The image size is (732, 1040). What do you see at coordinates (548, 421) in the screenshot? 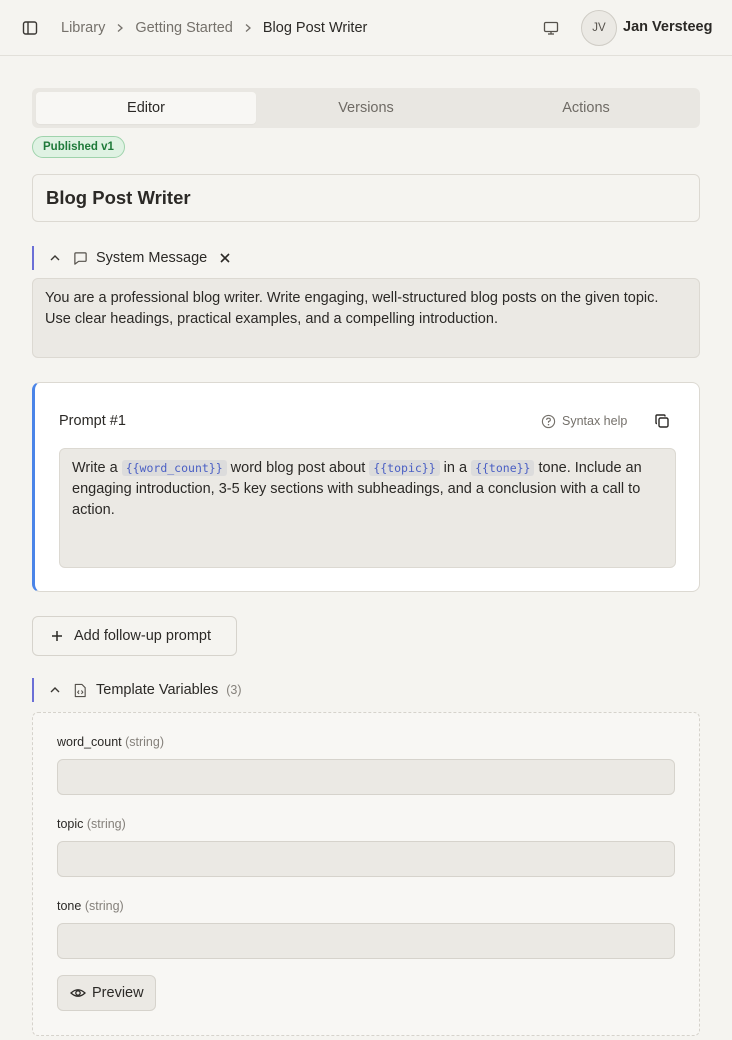
I see `help-circle-icon` at bounding box center [548, 421].